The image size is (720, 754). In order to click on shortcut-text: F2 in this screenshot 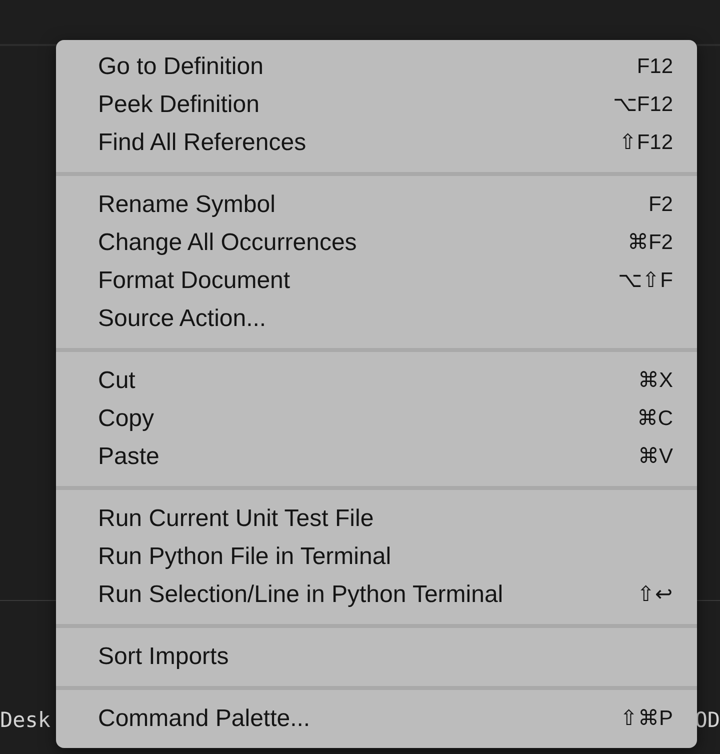, I will do `click(660, 205)`.